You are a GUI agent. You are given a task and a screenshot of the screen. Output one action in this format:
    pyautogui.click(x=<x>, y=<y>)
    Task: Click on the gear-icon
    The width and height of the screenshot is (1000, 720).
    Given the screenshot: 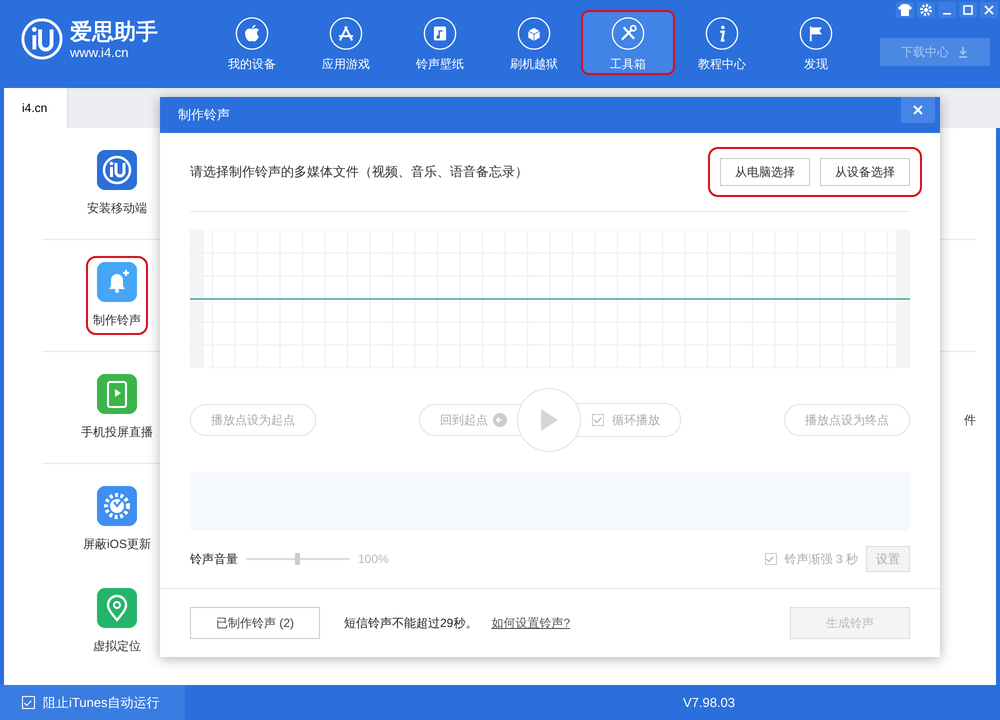 What is the action you would take?
    pyautogui.click(x=116, y=506)
    